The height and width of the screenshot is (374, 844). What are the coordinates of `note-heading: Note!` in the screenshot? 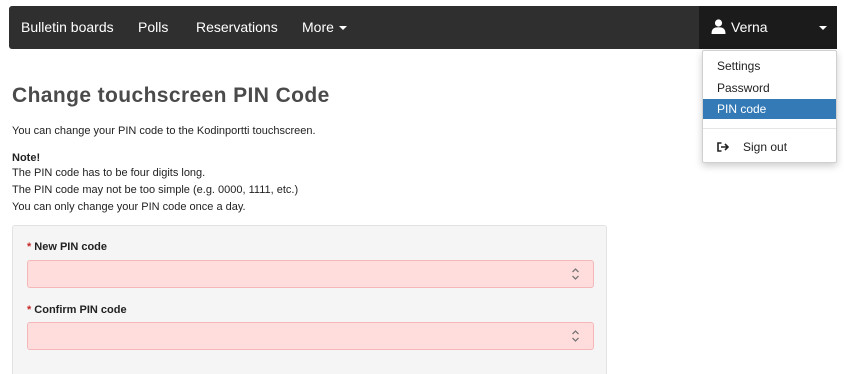 It's located at (26, 158).